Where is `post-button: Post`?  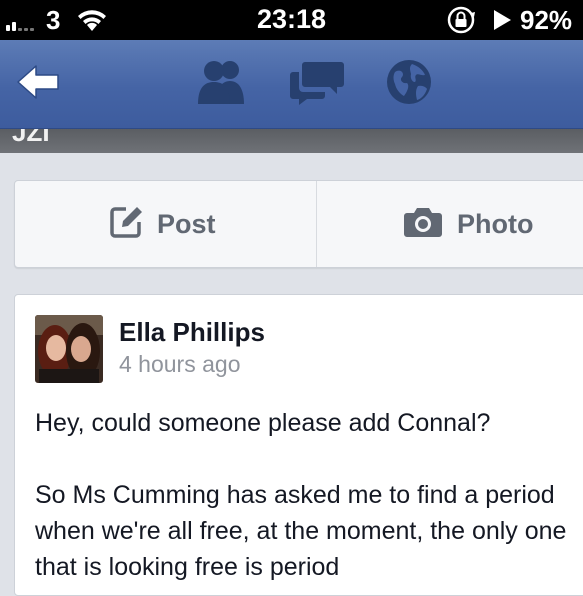 post-button: Post is located at coordinates (162, 224).